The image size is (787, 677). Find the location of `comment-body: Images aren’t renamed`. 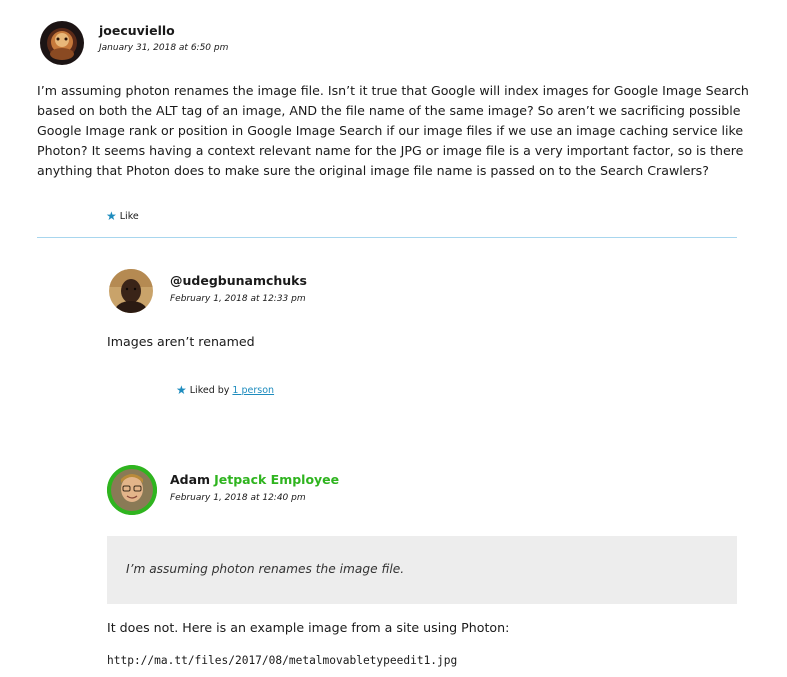

comment-body: Images aren’t renamed is located at coordinates (181, 341).